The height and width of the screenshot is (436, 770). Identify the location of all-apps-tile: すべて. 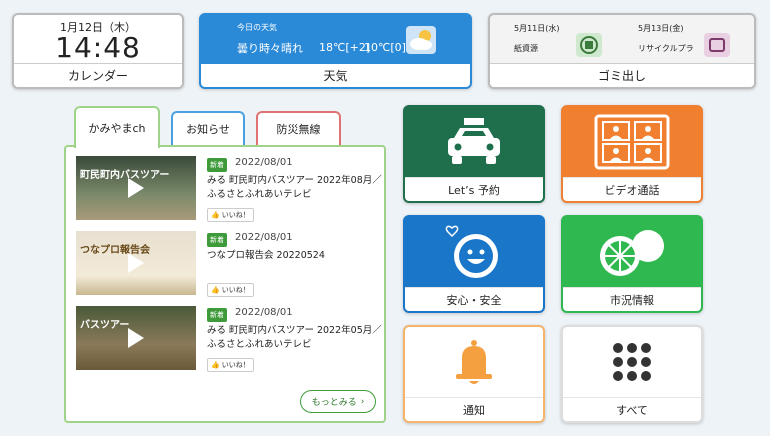
(632, 374).